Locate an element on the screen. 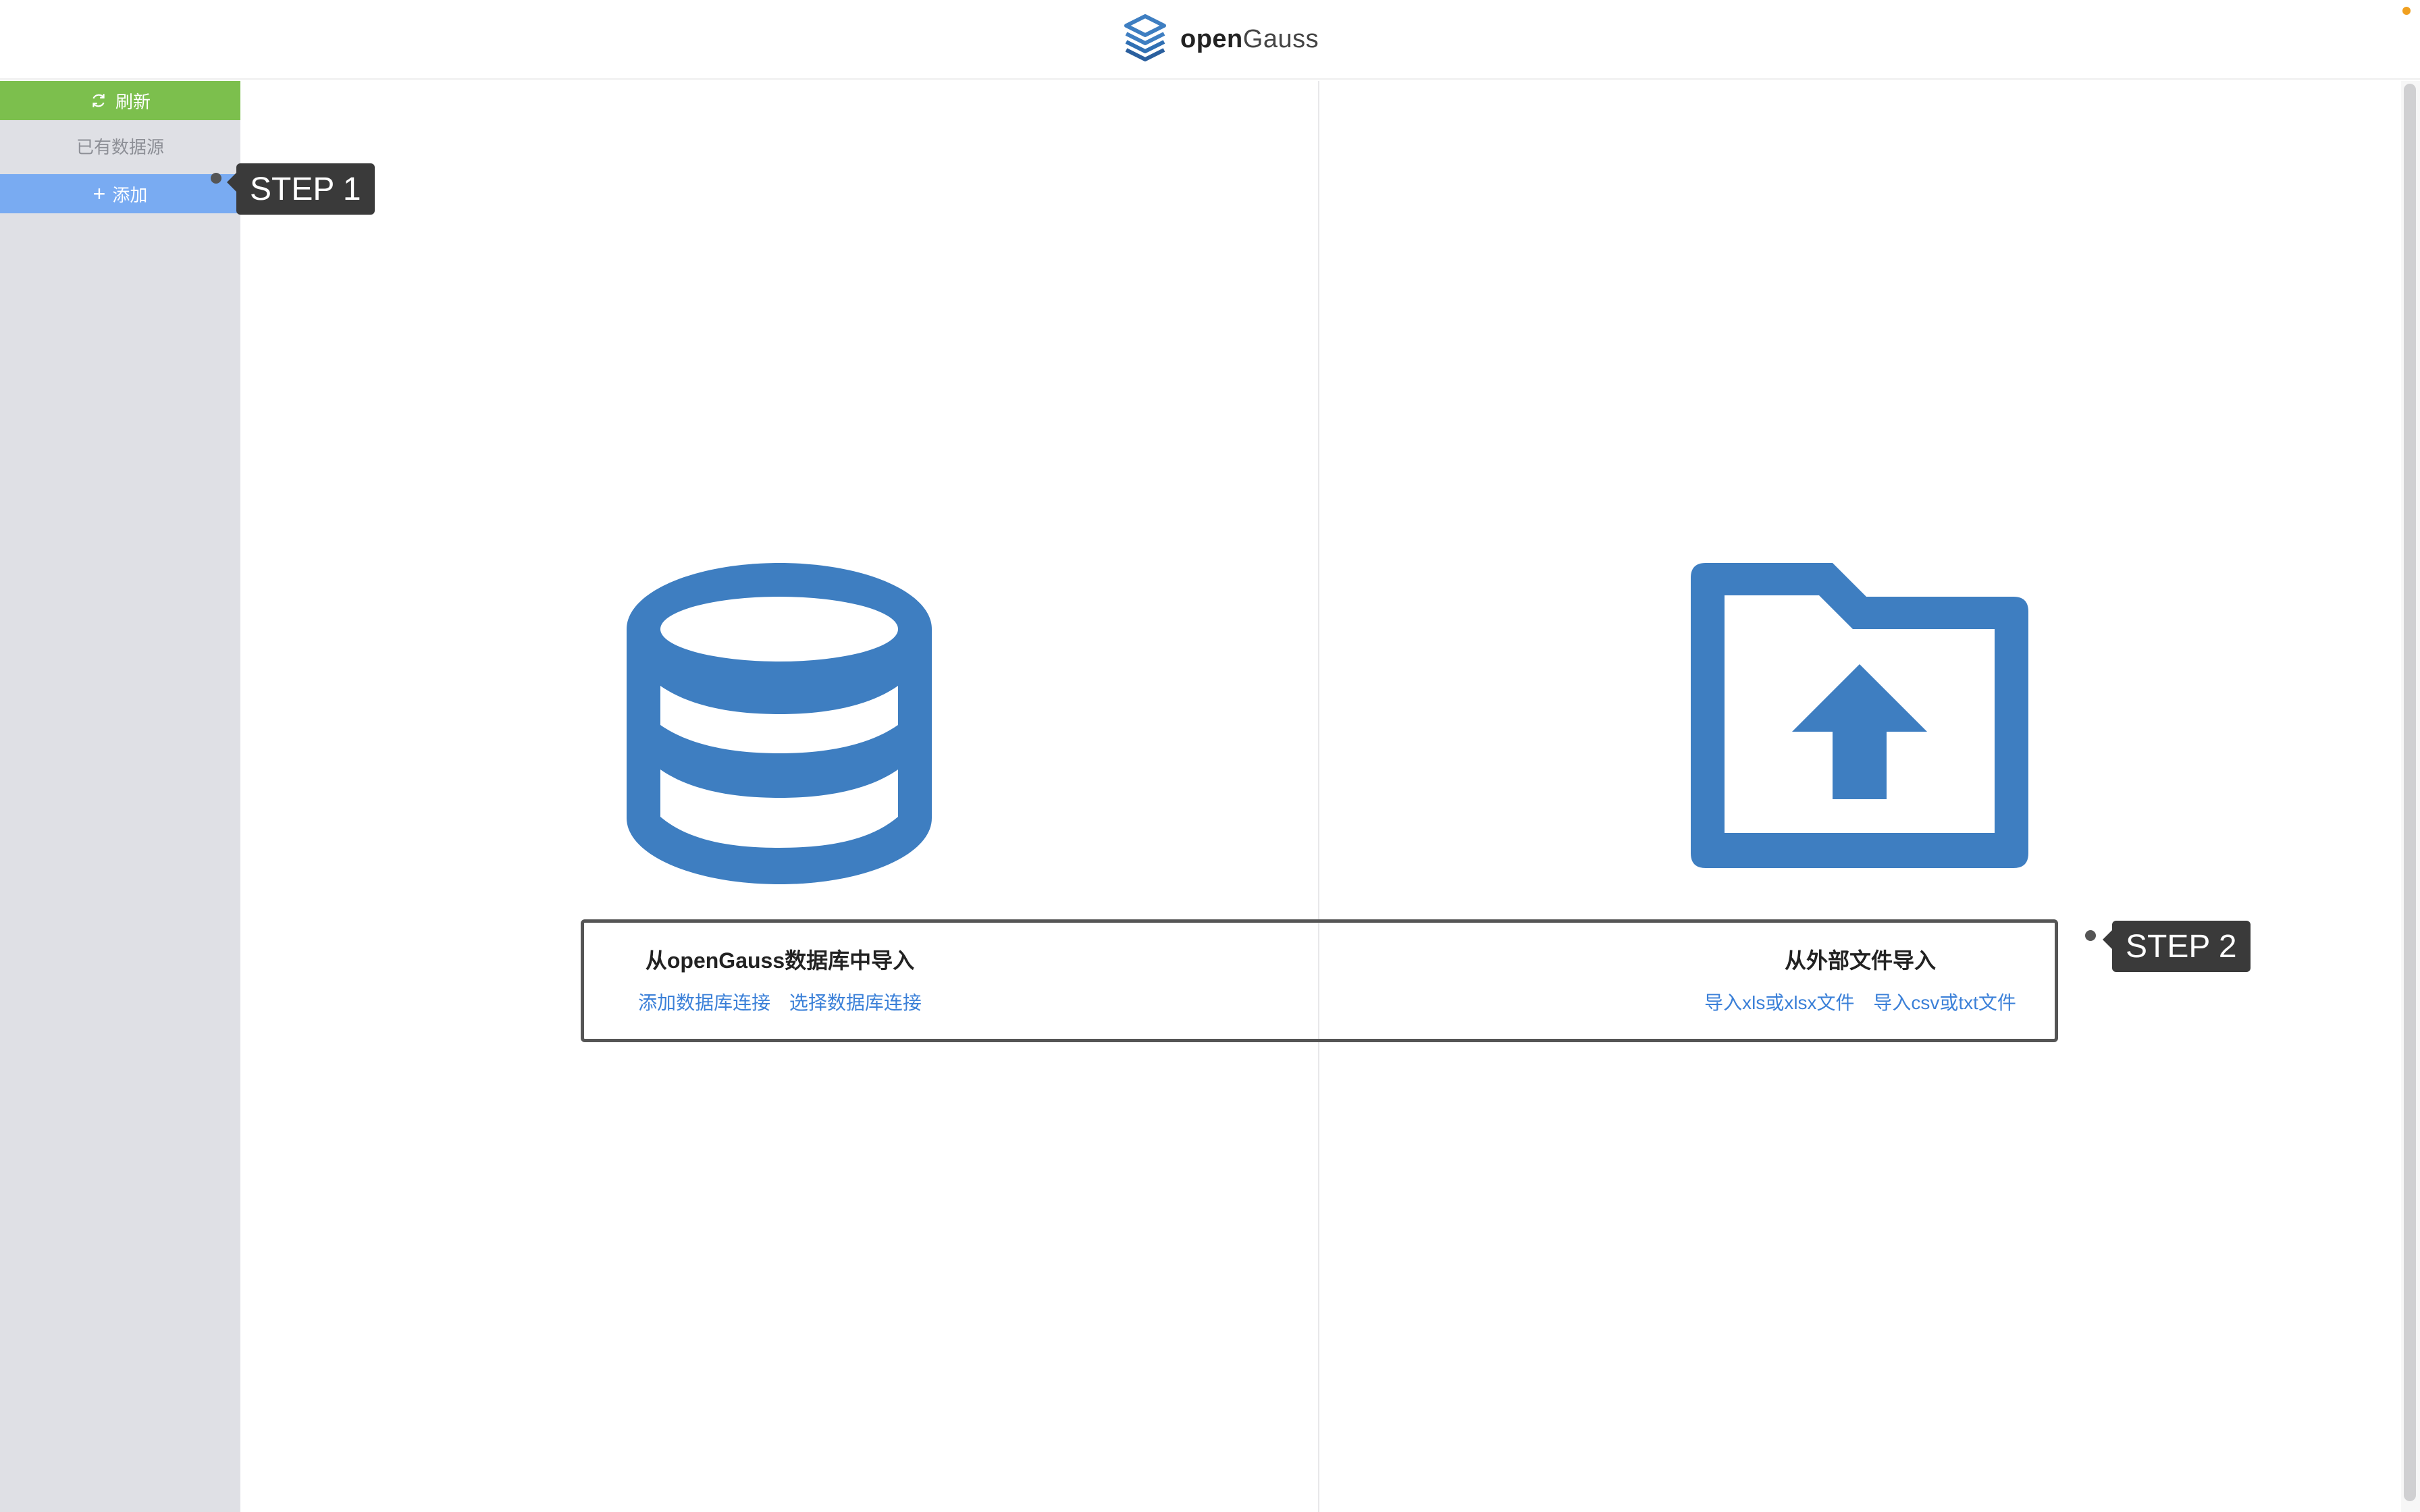 The image size is (2420, 1512). panel-divider is located at coordinates (1318, 796).